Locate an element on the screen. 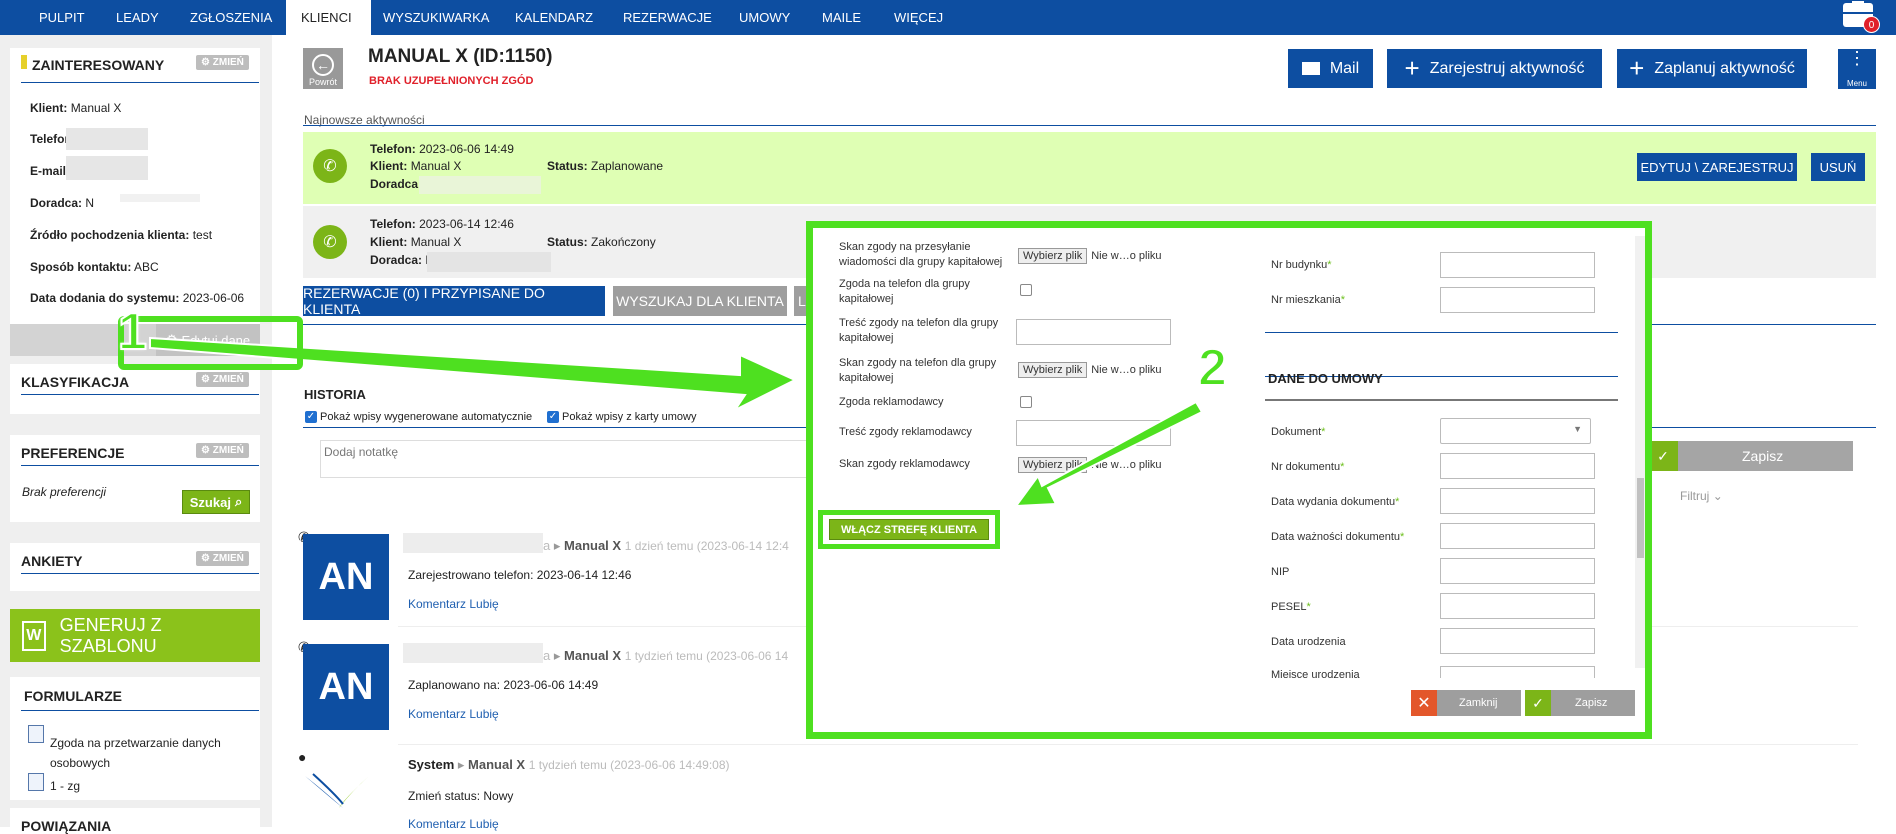  step-1-label: 1 is located at coordinates (132, 332).